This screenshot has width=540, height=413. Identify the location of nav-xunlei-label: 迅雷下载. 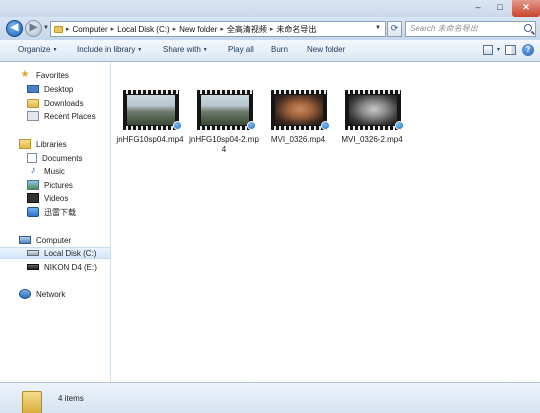
(60, 212).